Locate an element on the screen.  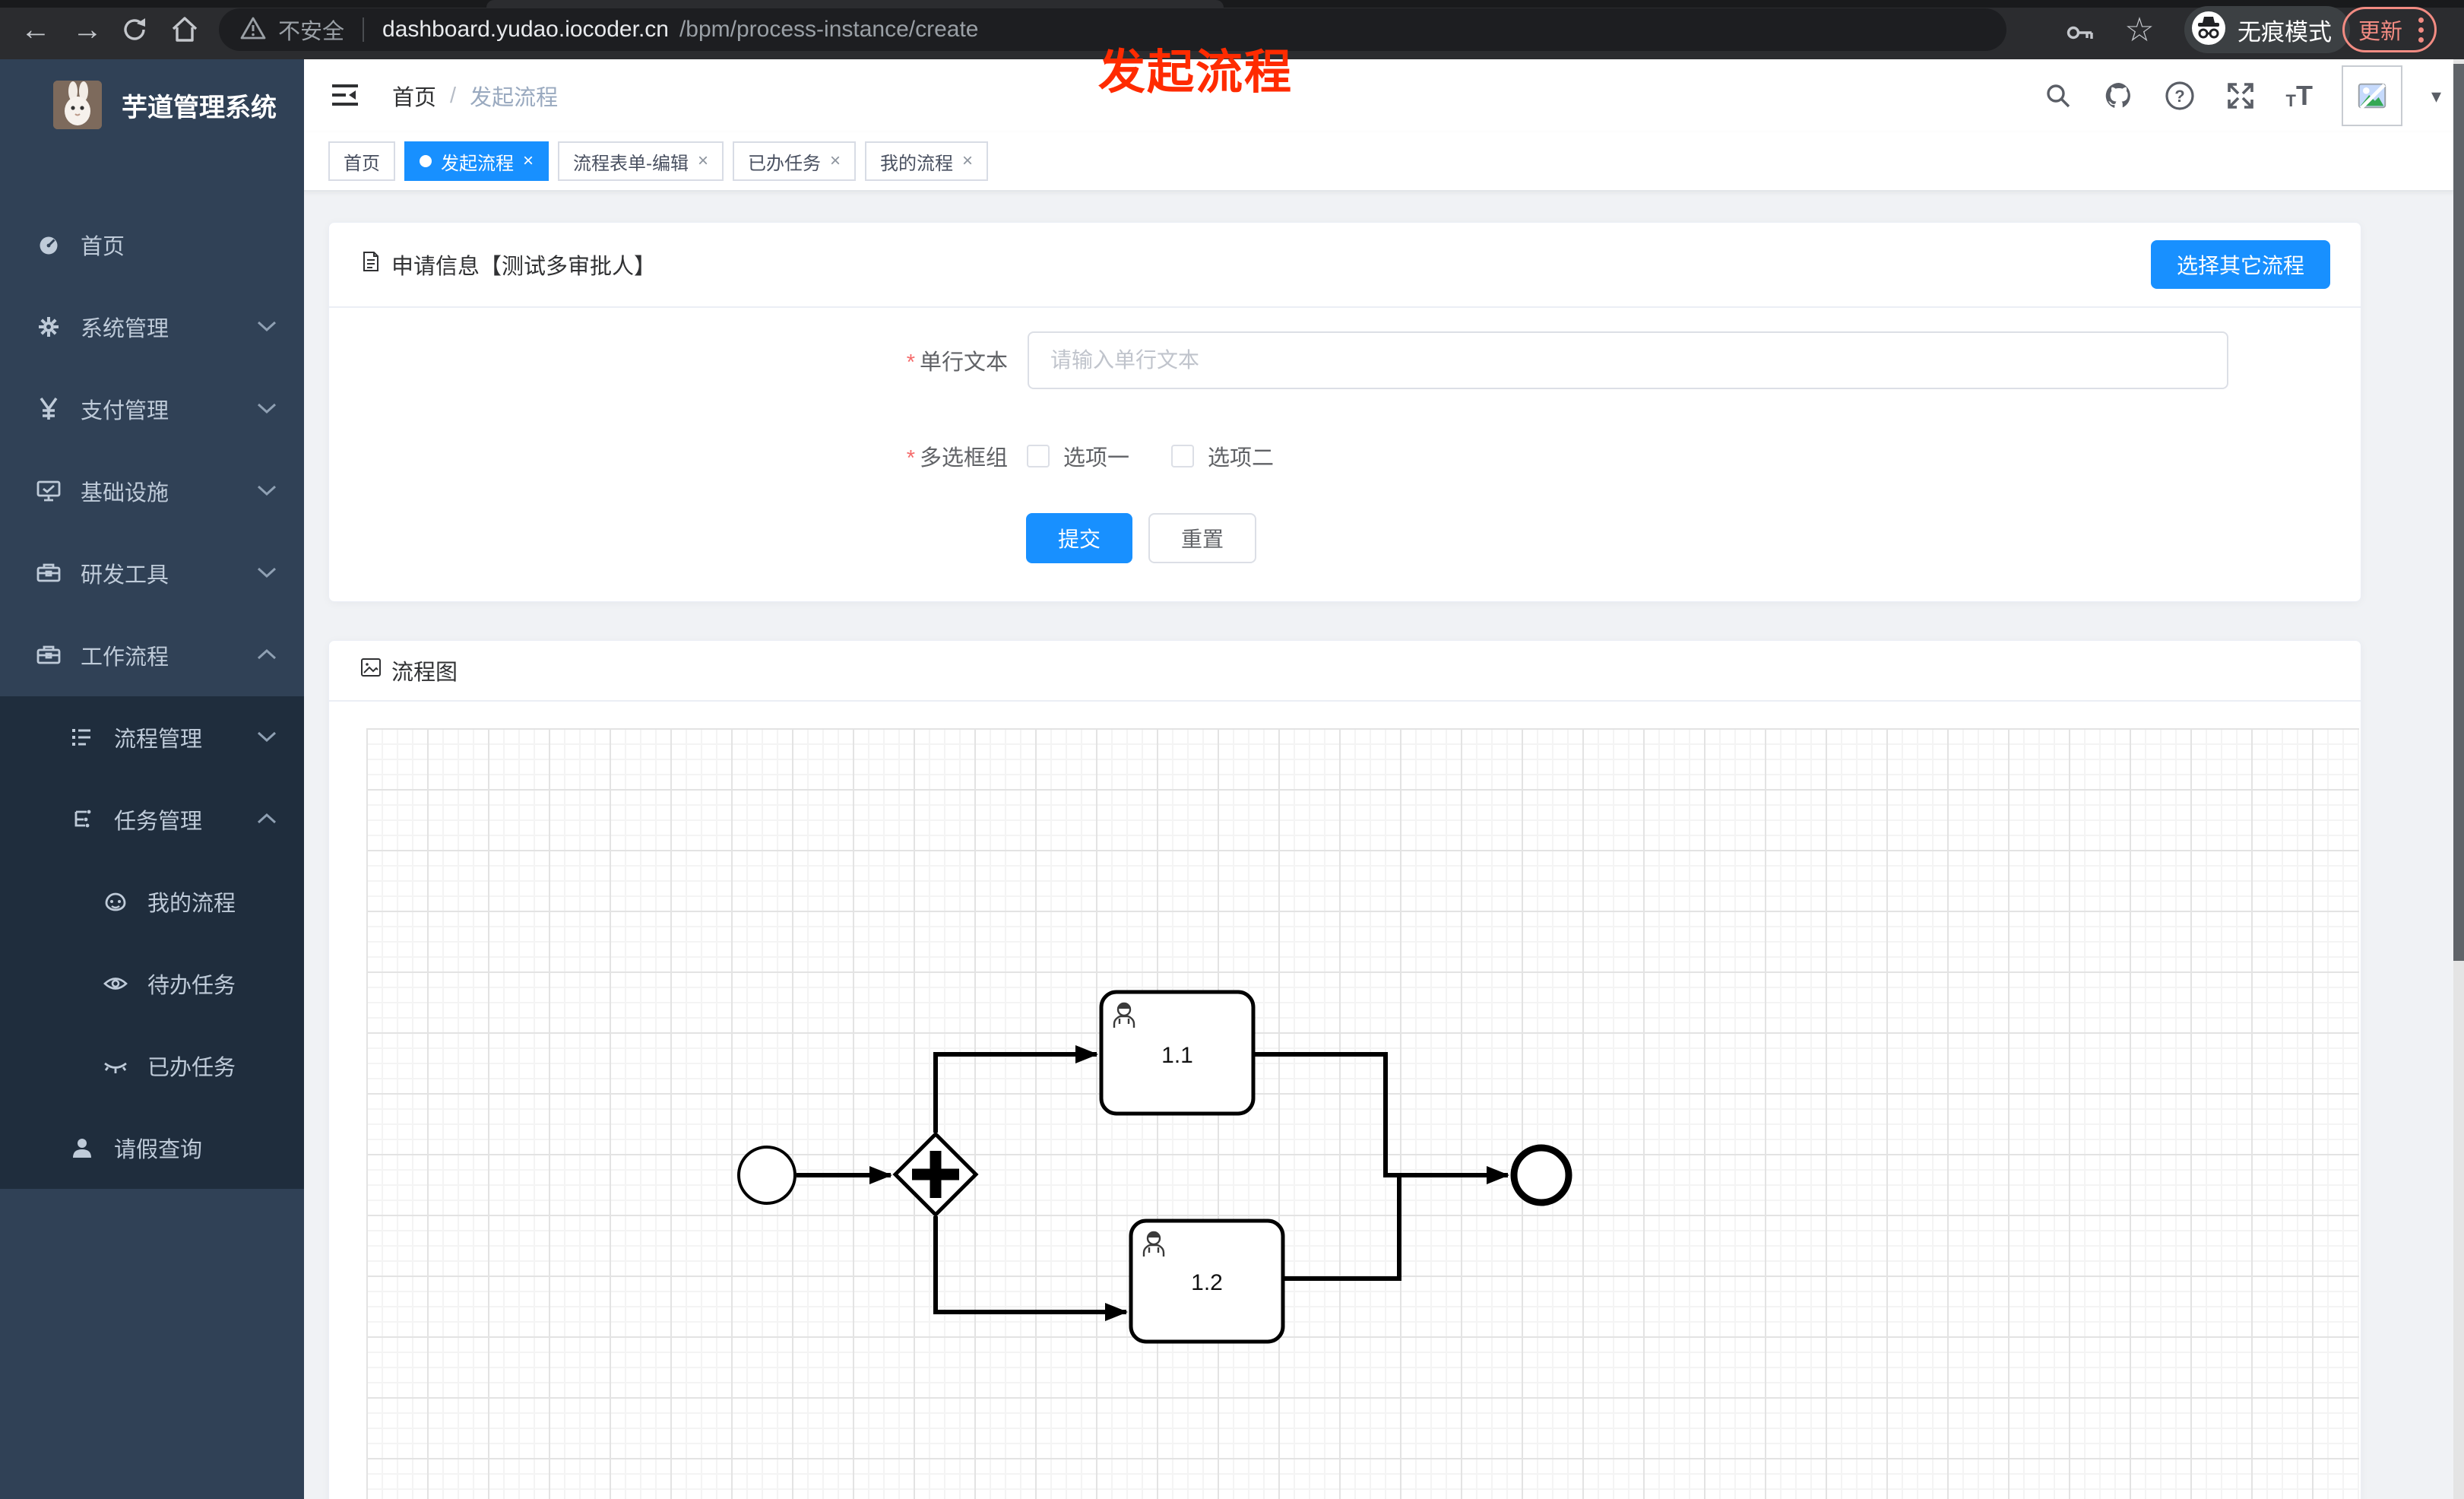
sidebar-item-process-management: 流程管理 is located at coordinates (152, 737).